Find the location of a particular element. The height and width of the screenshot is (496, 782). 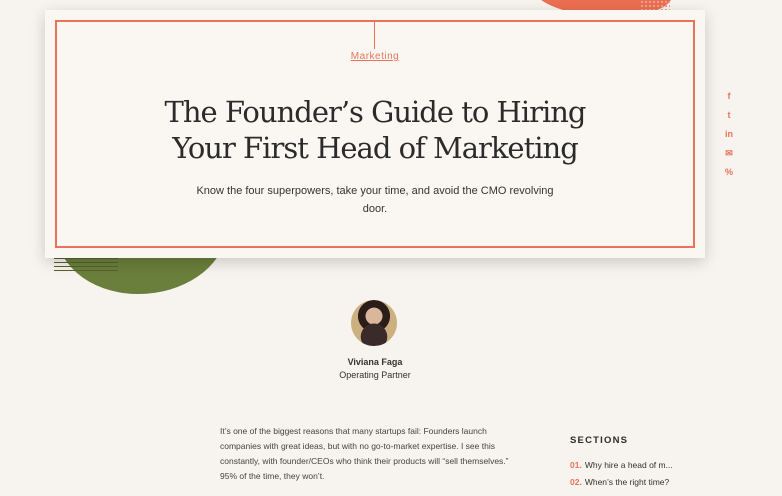

section-item: 02. When’s the right time? is located at coordinates (635, 482).